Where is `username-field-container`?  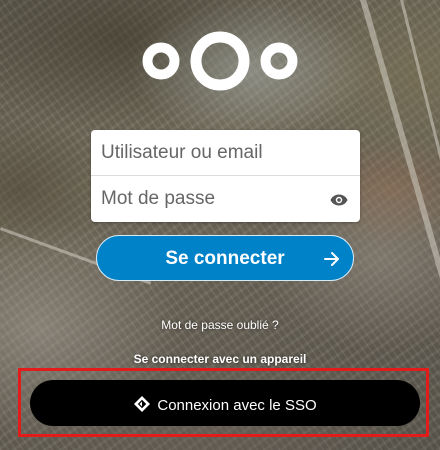
username-field-container is located at coordinates (225, 153).